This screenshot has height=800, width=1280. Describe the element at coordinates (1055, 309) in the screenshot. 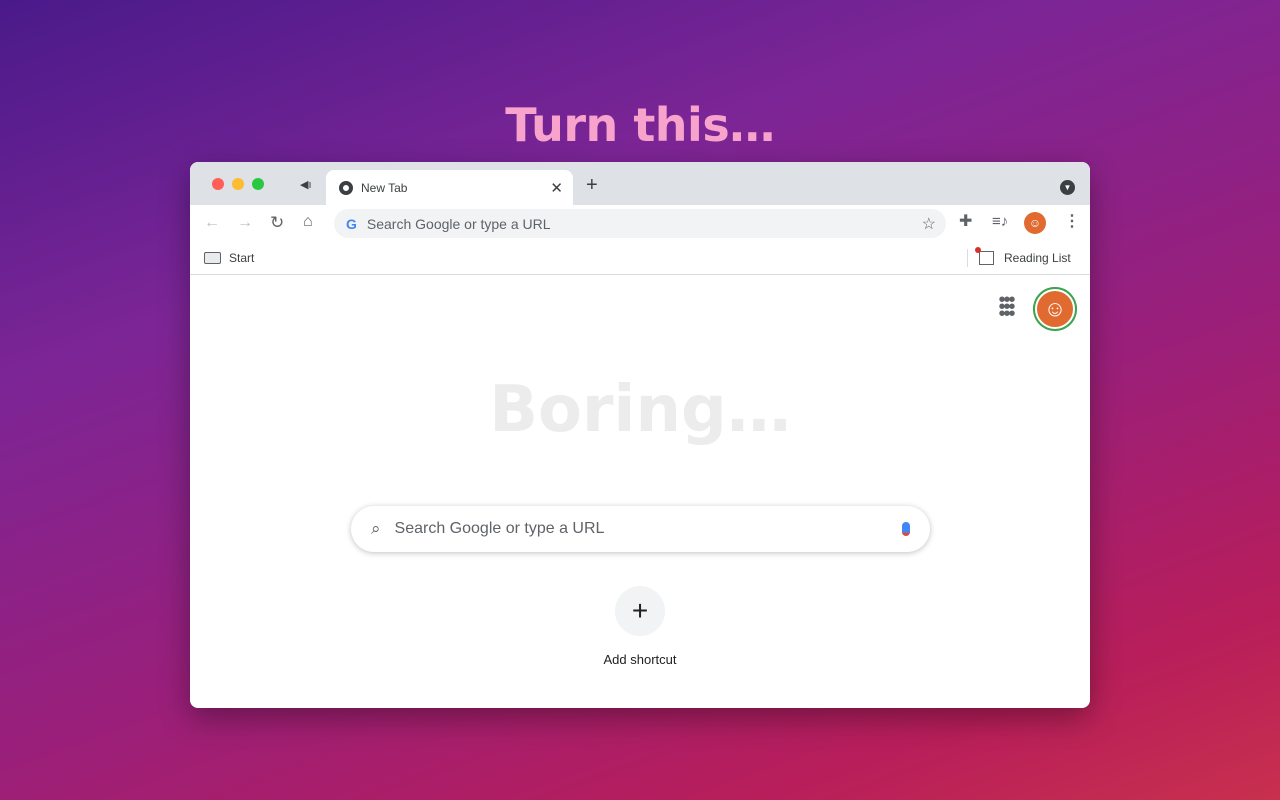

I see `profile-avatar-large: ☺` at that location.